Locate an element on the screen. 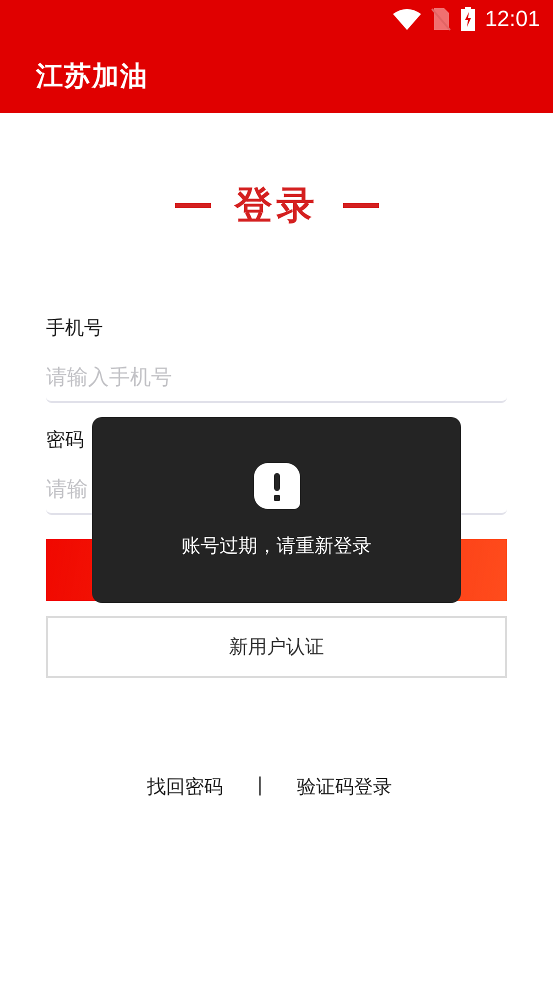 The width and height of the screenshot is (553, 983). no-sim-icon is located at coordinates (440, 19).